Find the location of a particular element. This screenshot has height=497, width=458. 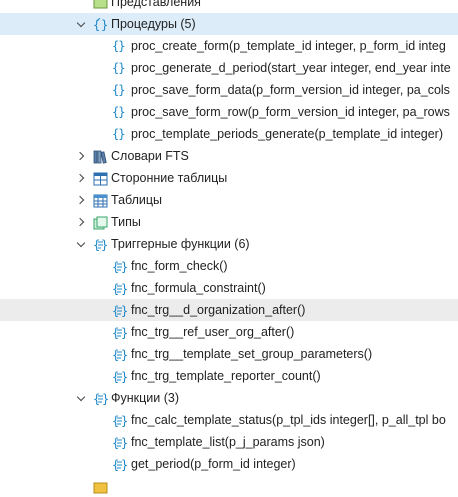

function-group-icon: { } is located at coordinates (101, 398).